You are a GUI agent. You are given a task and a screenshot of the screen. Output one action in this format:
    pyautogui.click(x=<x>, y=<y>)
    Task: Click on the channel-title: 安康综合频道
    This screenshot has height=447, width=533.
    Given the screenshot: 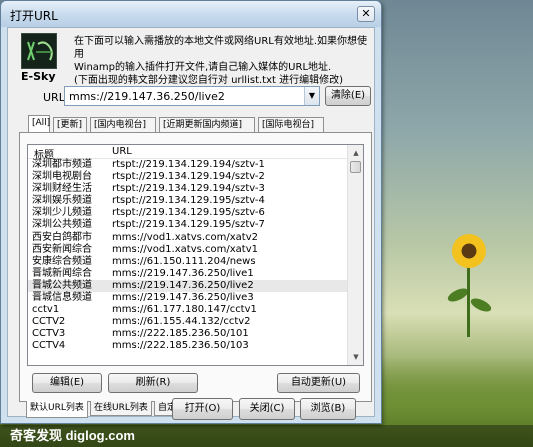 What is the action you would take?
    pyautogui.click(x=62, y=261)
    